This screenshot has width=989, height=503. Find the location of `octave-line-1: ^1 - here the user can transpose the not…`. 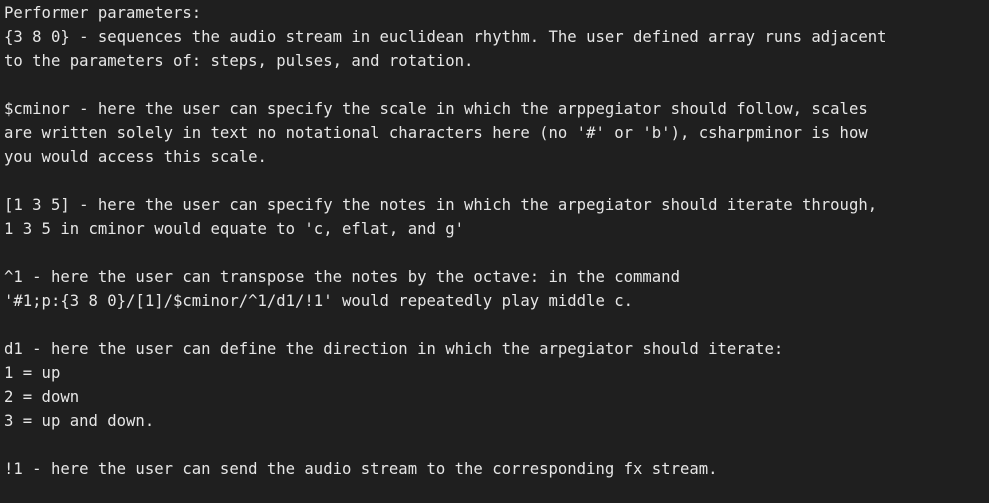

octave-line-1: ^1 - here the user can transpose the not… is located at coordinates (342, 277).